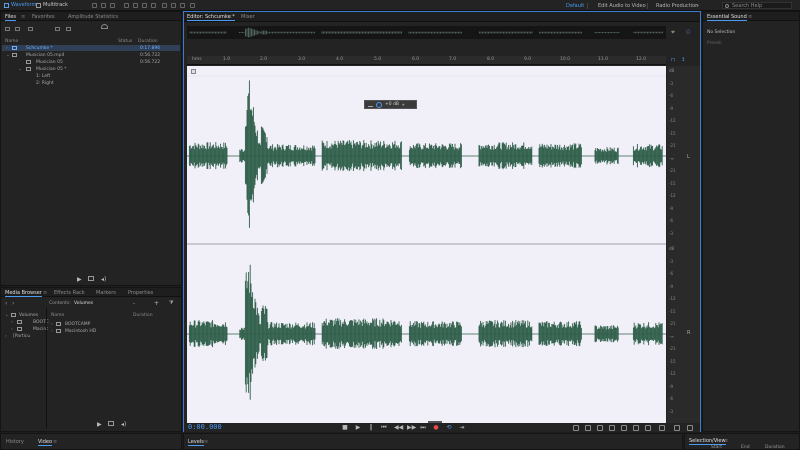  I want to click on timecode-display: 0:00.000, so click(205, 427).